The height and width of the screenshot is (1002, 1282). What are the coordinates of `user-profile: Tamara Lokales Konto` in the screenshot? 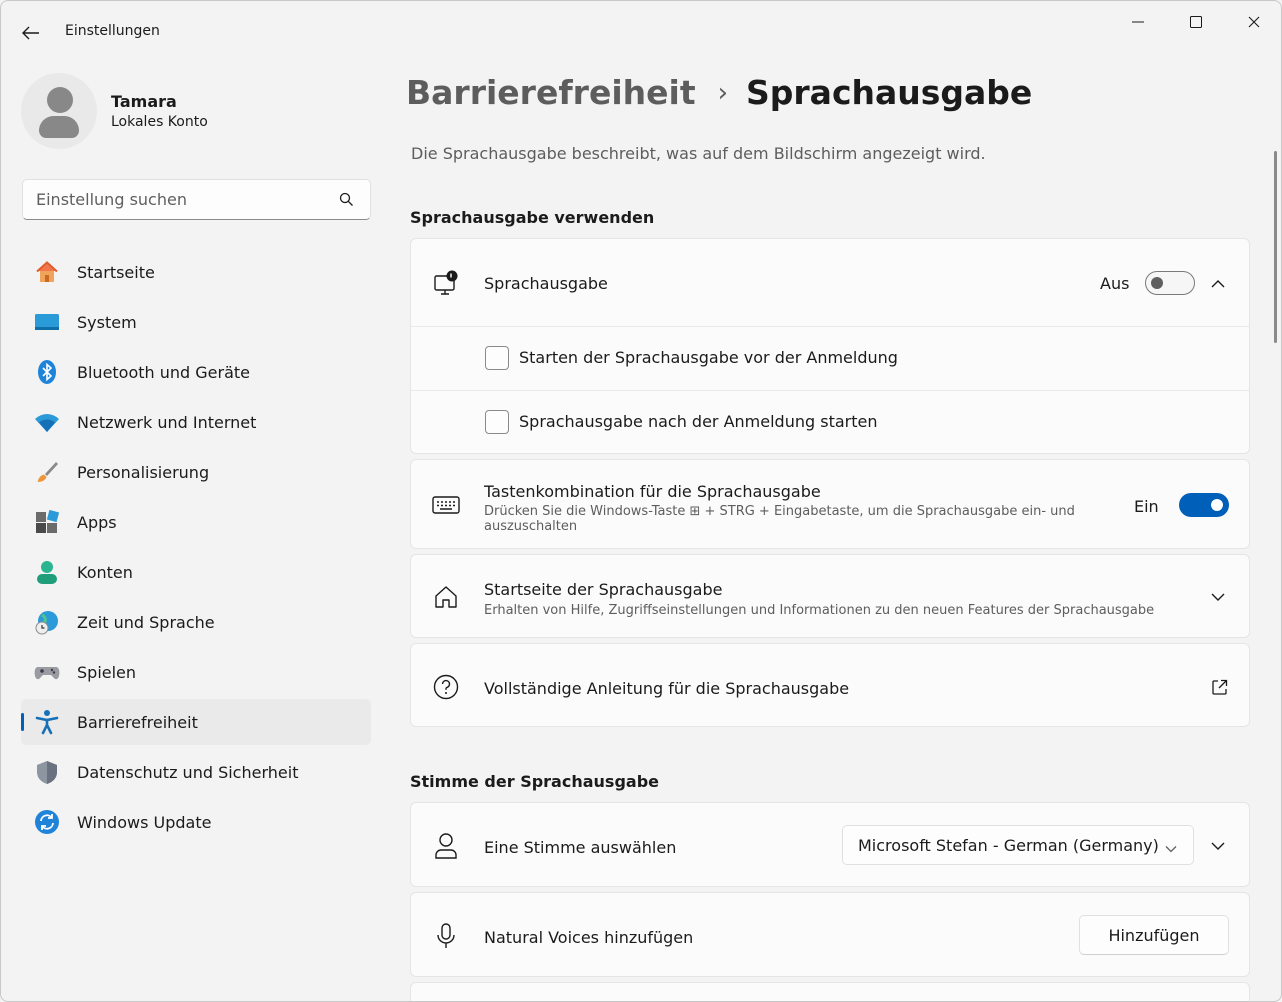 It's located at (114, 111).